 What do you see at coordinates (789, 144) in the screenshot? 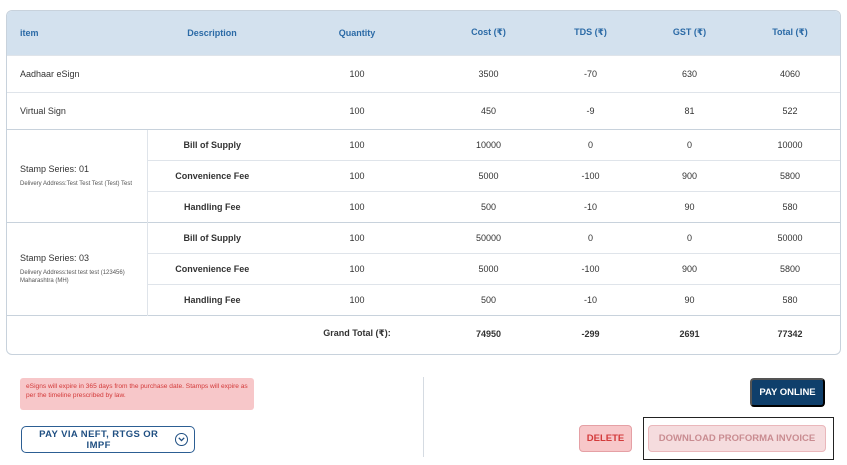
I see `total-cell: 10000` at bounding box center [789, 144].